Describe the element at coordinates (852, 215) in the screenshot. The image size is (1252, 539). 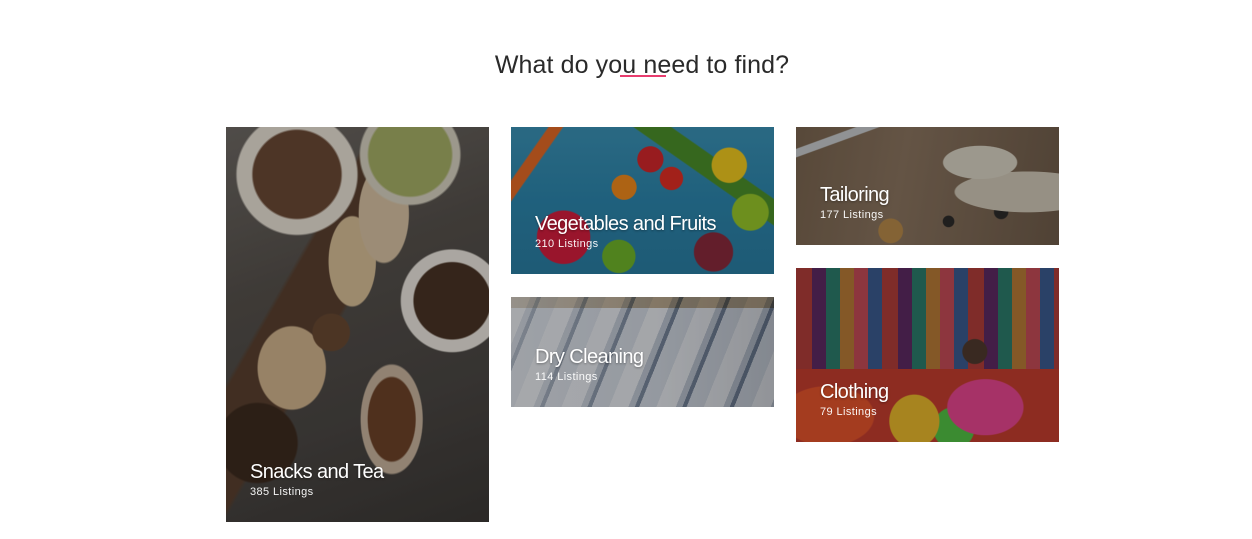
I see `listing-count: 177 Listings` at that location.